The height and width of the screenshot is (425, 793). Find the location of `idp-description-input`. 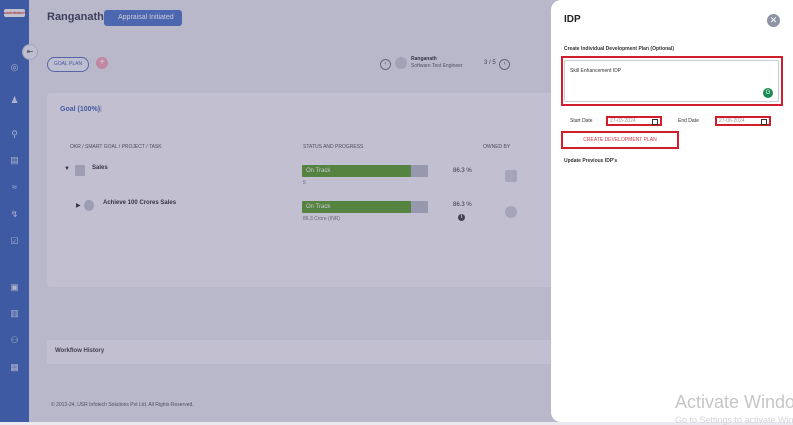

idp-description-input is located at coordinates (671, 81).